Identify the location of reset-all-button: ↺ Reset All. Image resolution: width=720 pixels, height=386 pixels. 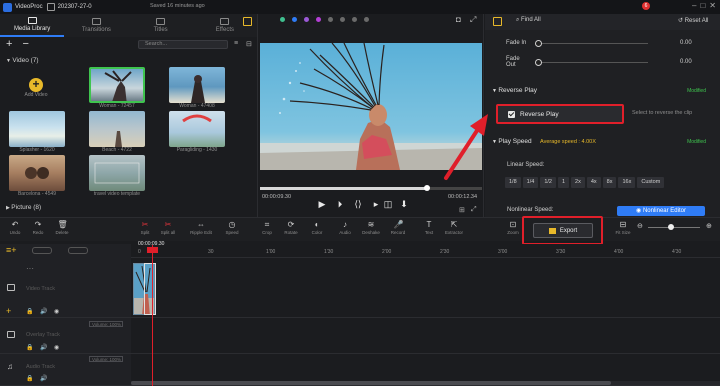
(693, 20).